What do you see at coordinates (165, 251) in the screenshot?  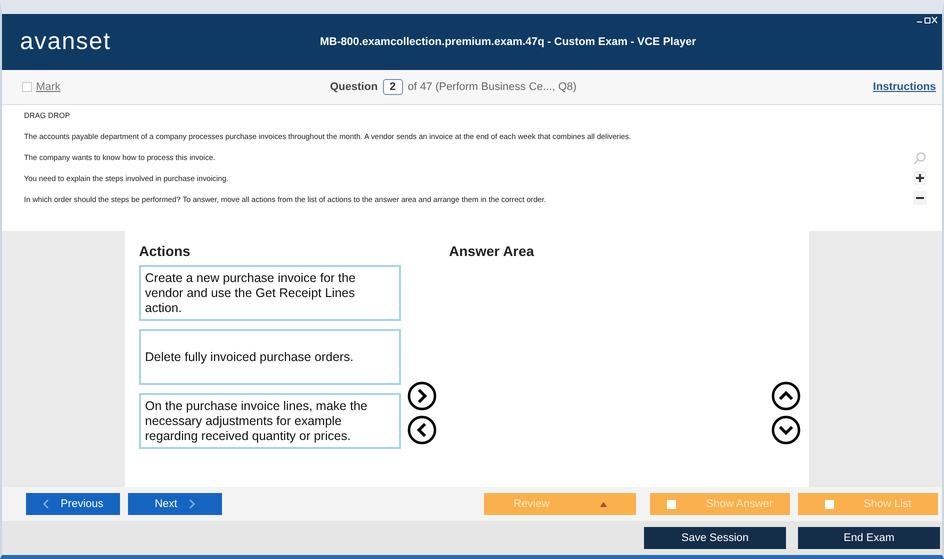 I see `actions-heading: Actions` at bounding box center [165, 251].